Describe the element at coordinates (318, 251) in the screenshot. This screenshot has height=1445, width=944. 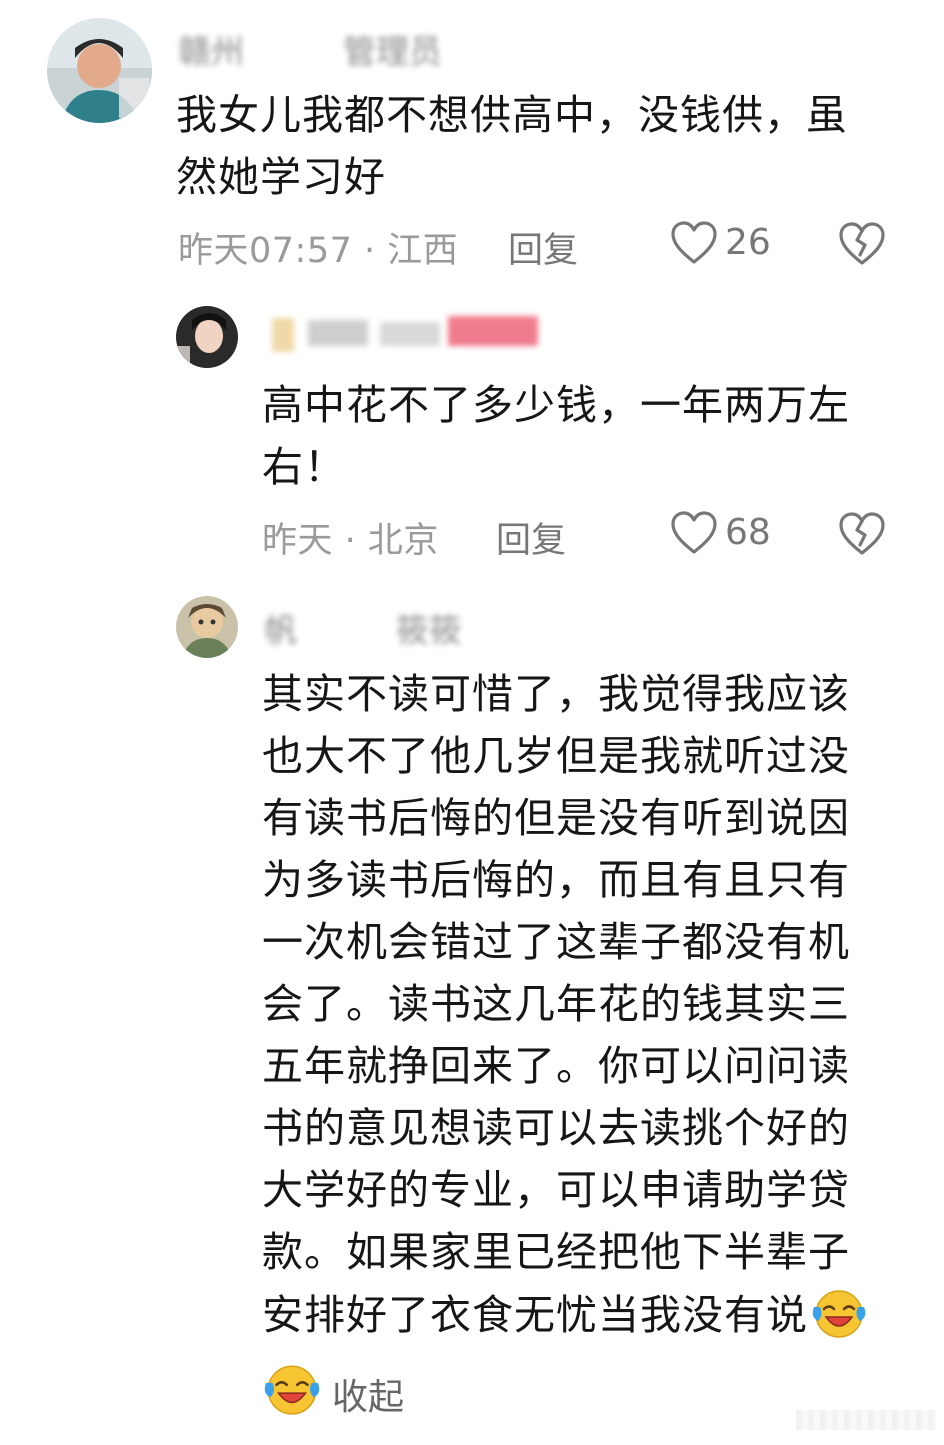
I see `time-location: 昨天07:57 · 江西` at that location.